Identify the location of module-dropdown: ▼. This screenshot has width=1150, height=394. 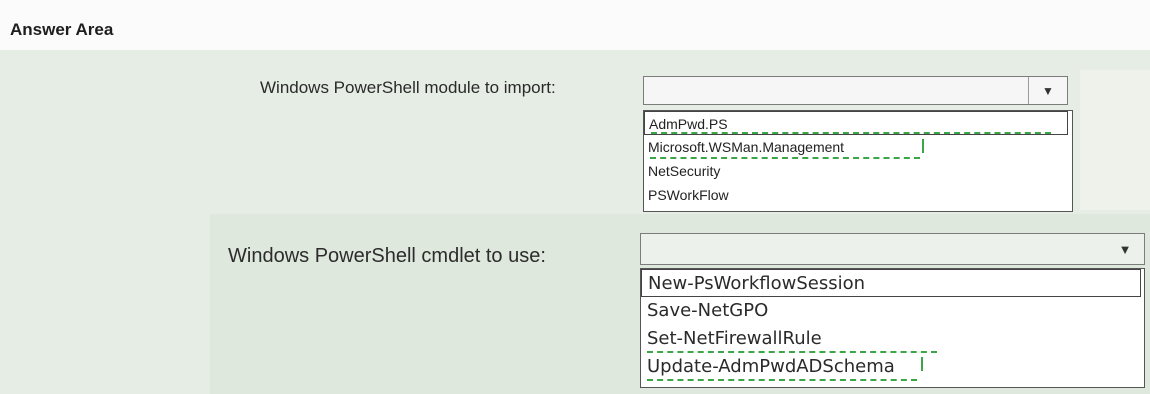
(855, 90).